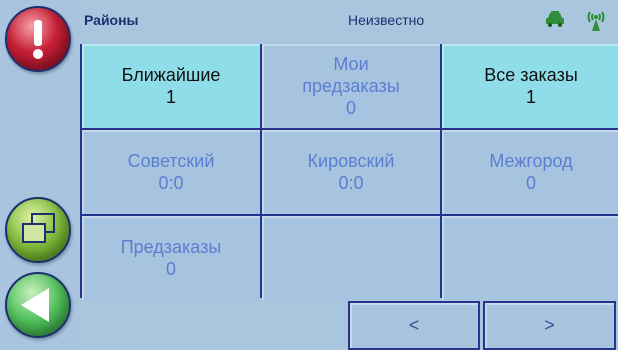 This screenshot has height=350, width=618. Describe the element at coordinates (171, 75) in the screenshot. I see `cell-label: Ближайшие` at that location.